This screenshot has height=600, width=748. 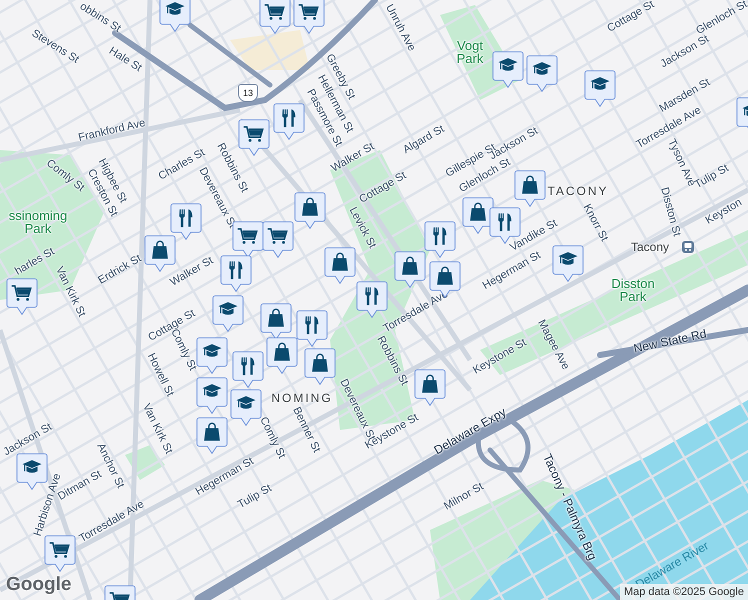 I want to click on google-logo: Google, so click(x=39, y=585).